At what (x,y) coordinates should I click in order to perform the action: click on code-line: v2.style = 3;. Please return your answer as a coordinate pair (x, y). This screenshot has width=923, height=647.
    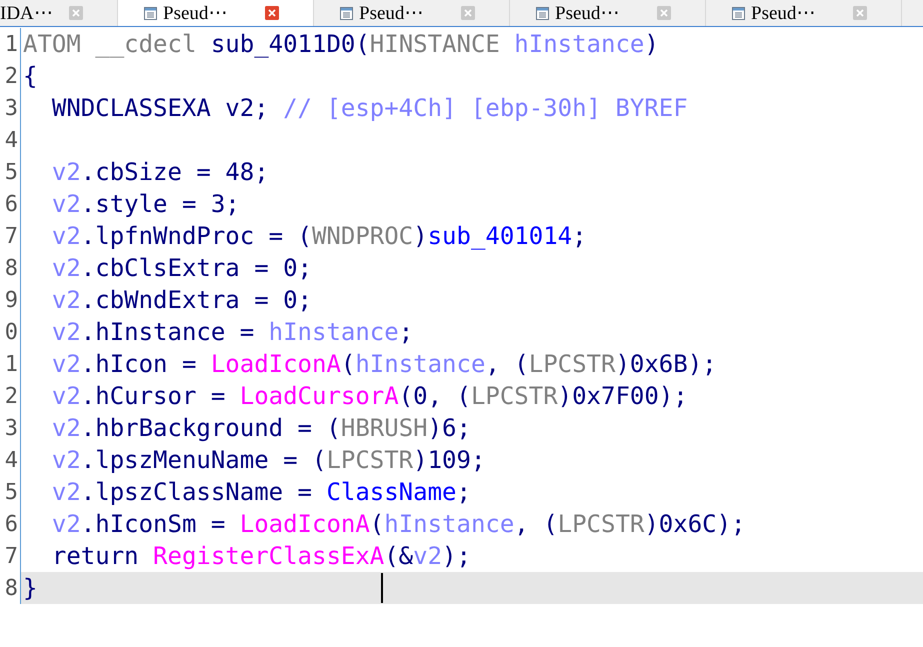
    Looking at the image, I should click on (146, 204).